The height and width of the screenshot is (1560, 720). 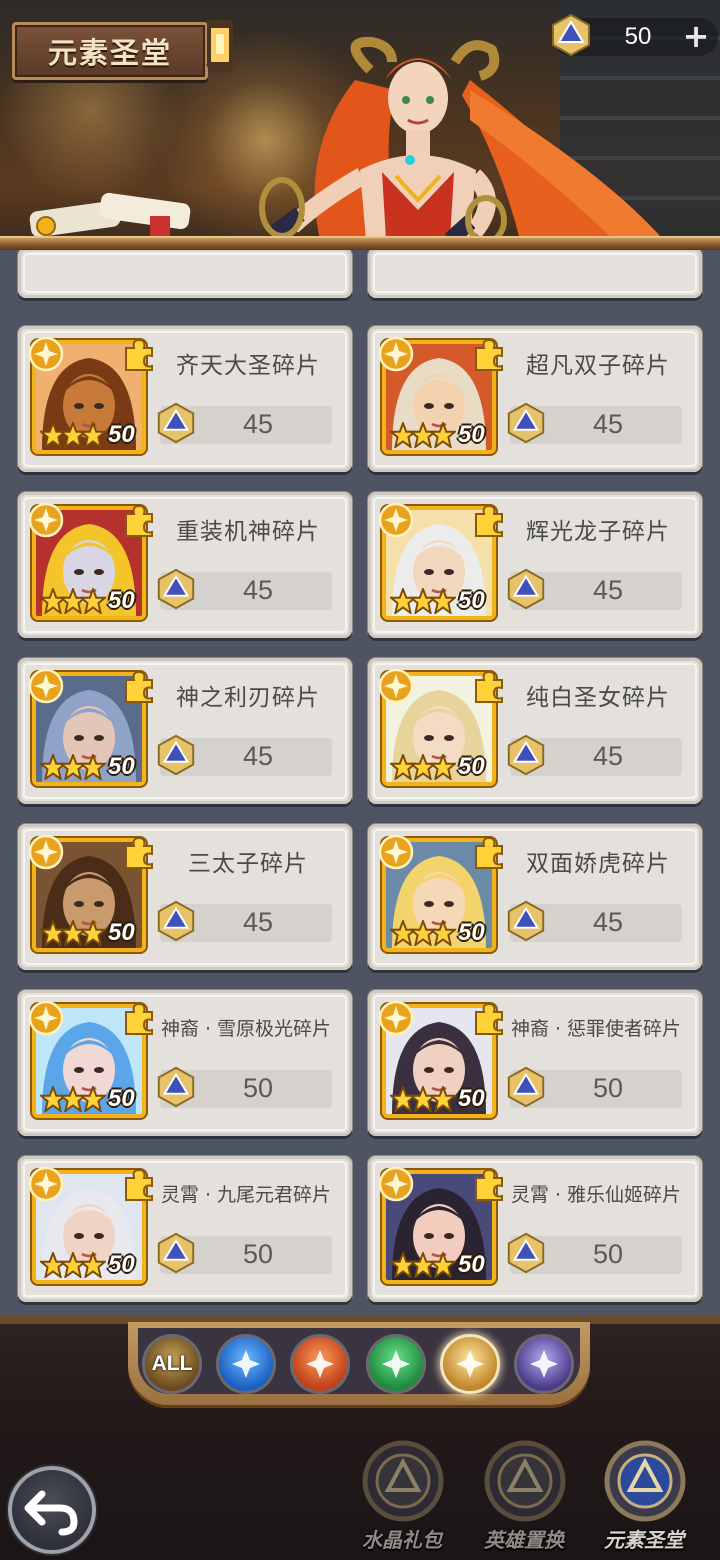 What do you see at coordinates (185, 1063) in the screenshot?
I see `shop-item-card: 50 神裔 · 雪原极光碎片 50` at bounding box center [185, 1063].